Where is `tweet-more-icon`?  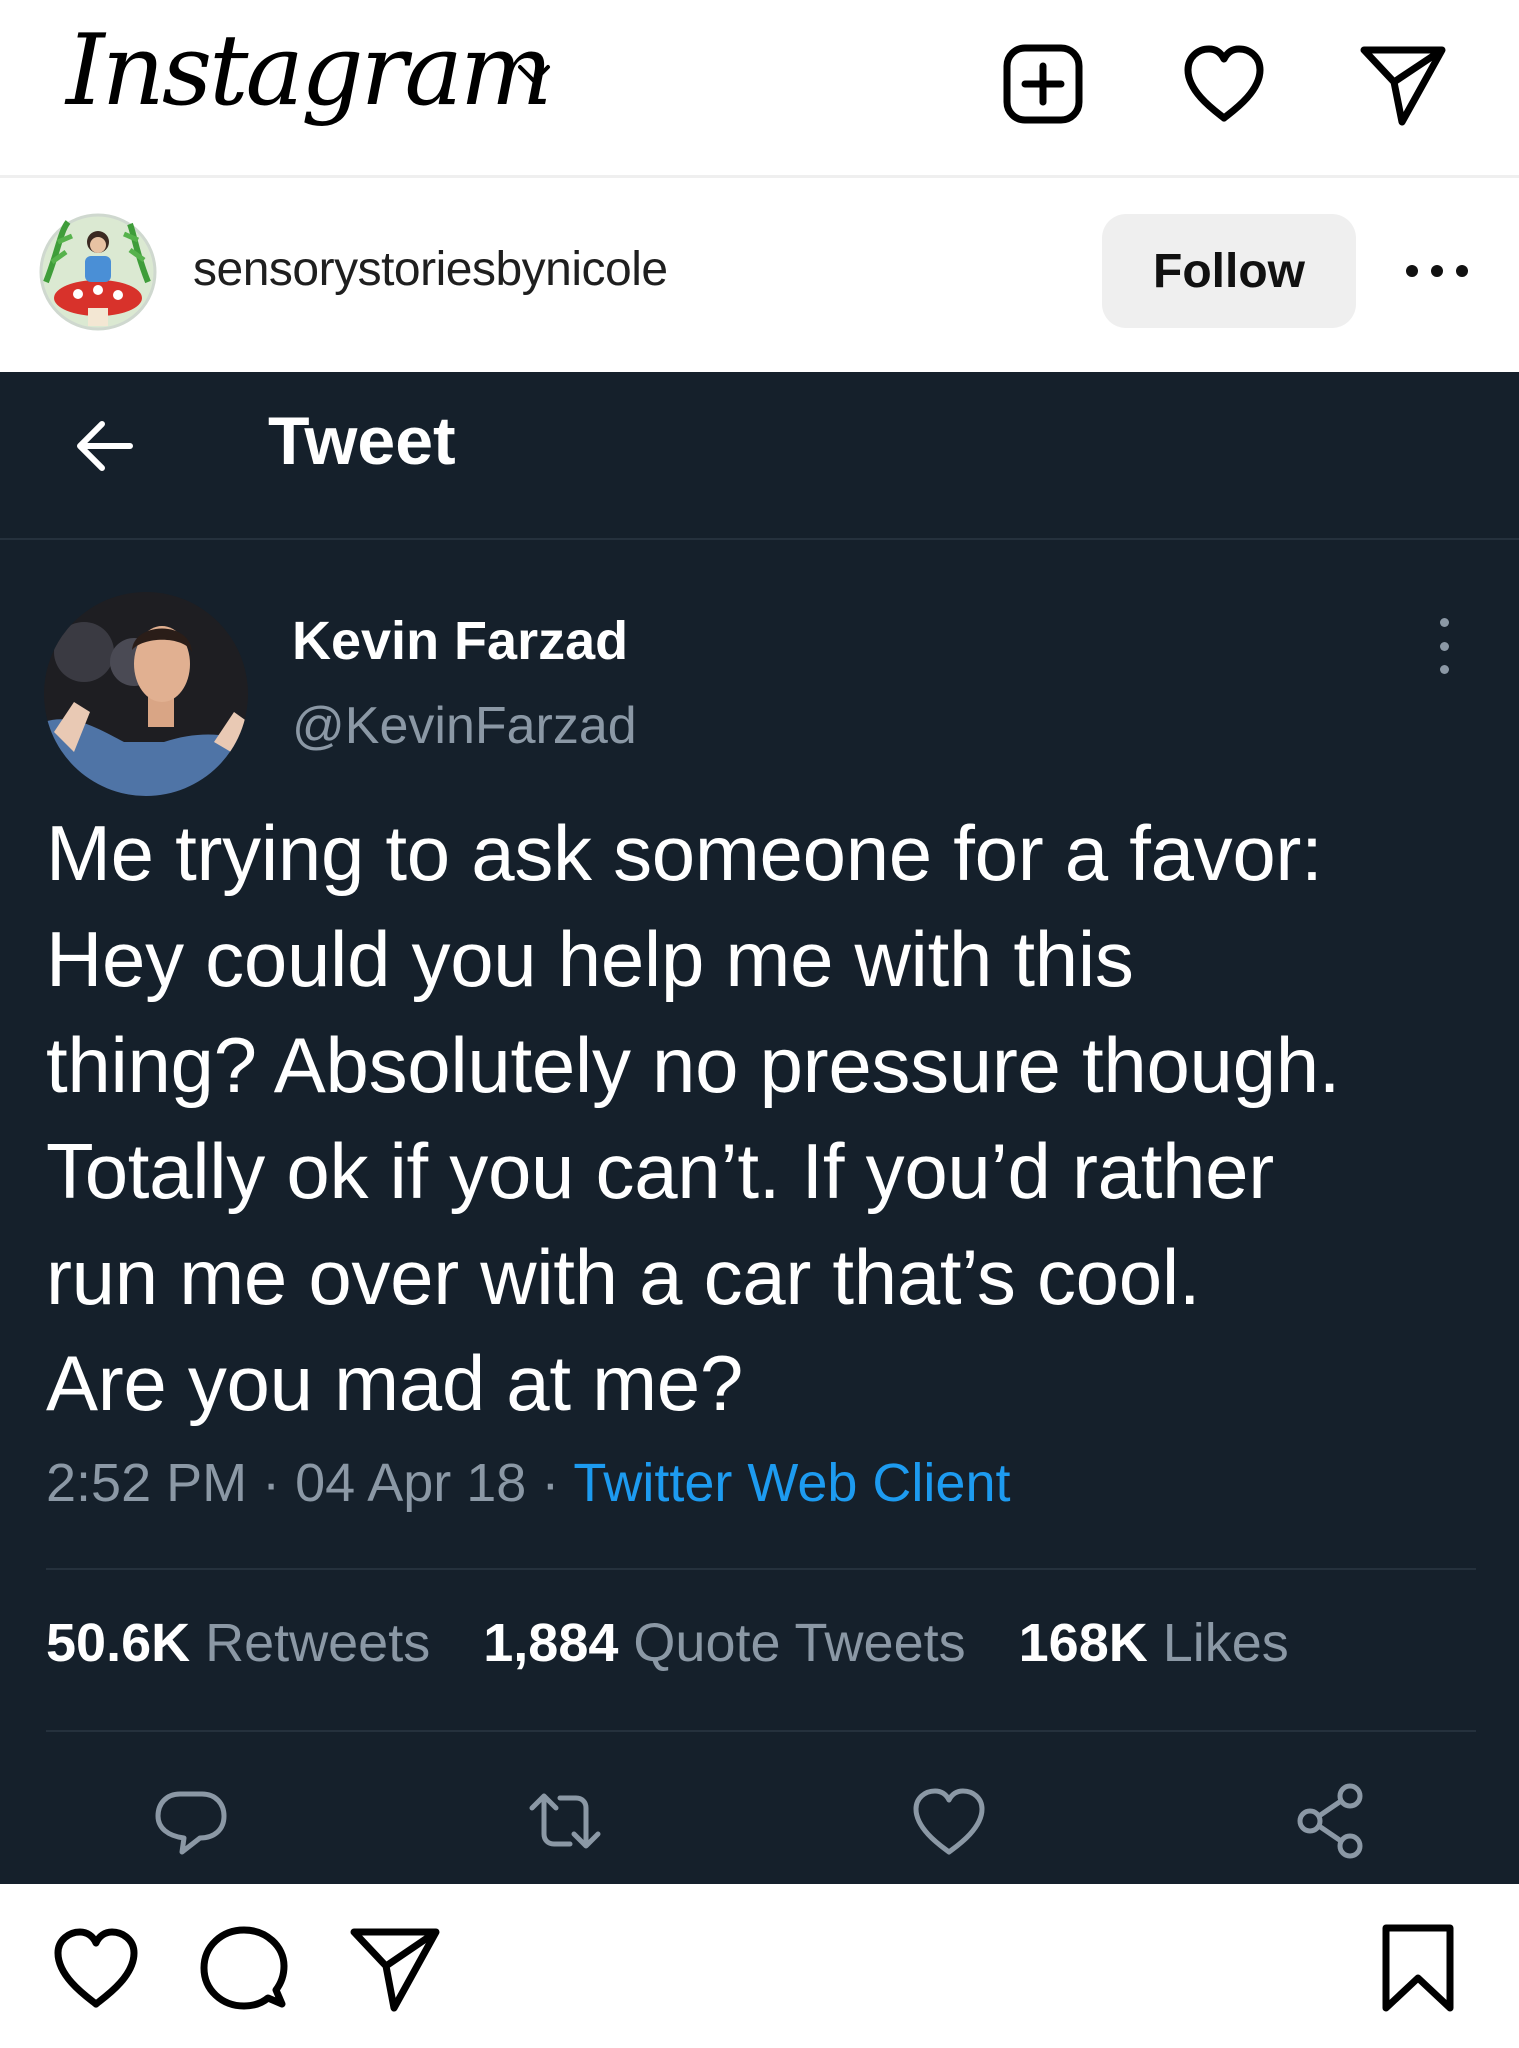
tweet-more-icon is located at coordinates (1444, 646).